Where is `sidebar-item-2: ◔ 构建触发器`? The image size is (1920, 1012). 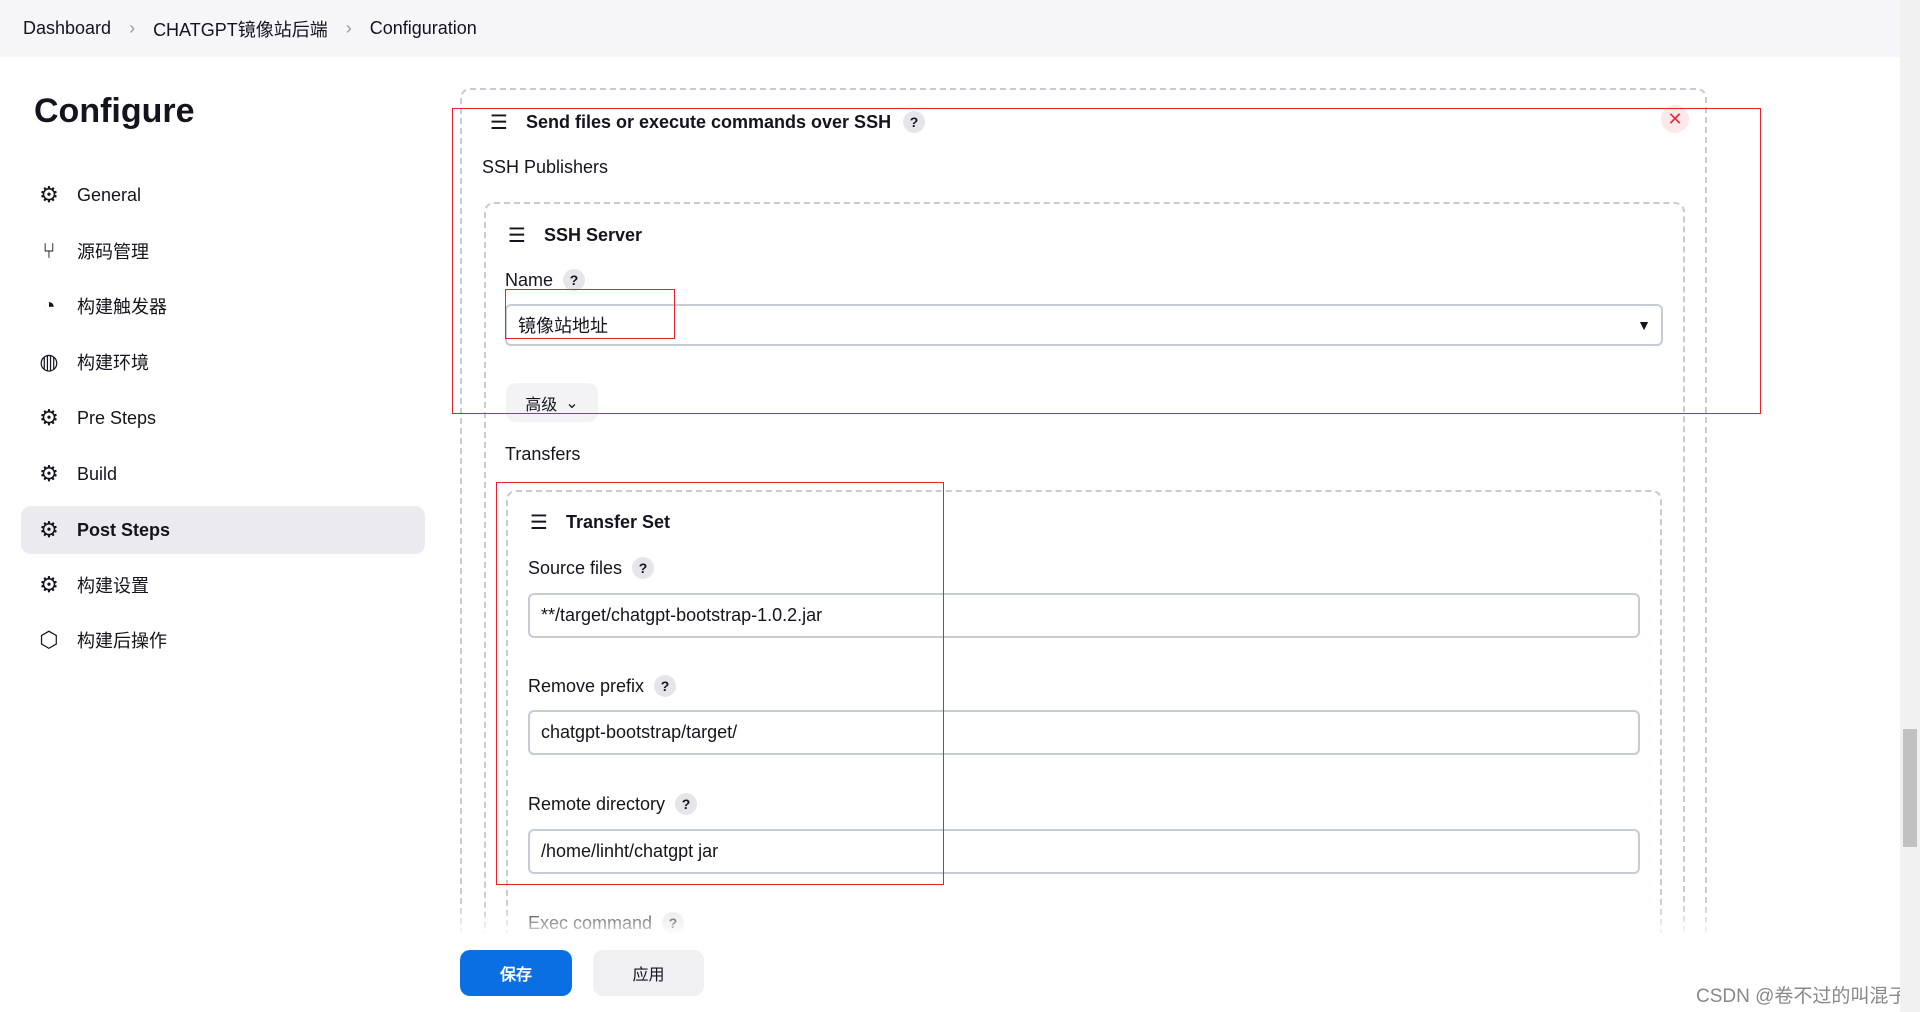
sidebar-item-2: ◔ 构建触发器 is located at coordinates (223, 306).